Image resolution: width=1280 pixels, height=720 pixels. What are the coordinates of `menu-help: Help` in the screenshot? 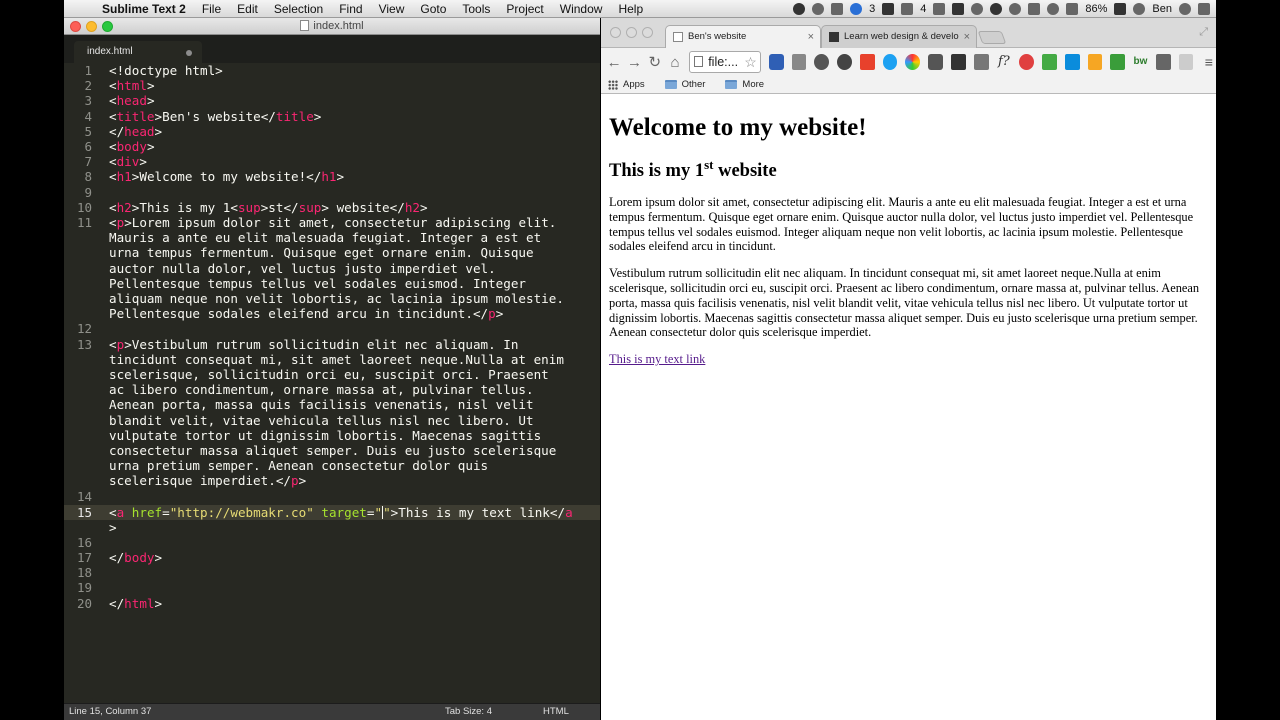 It's located at (630, 9).